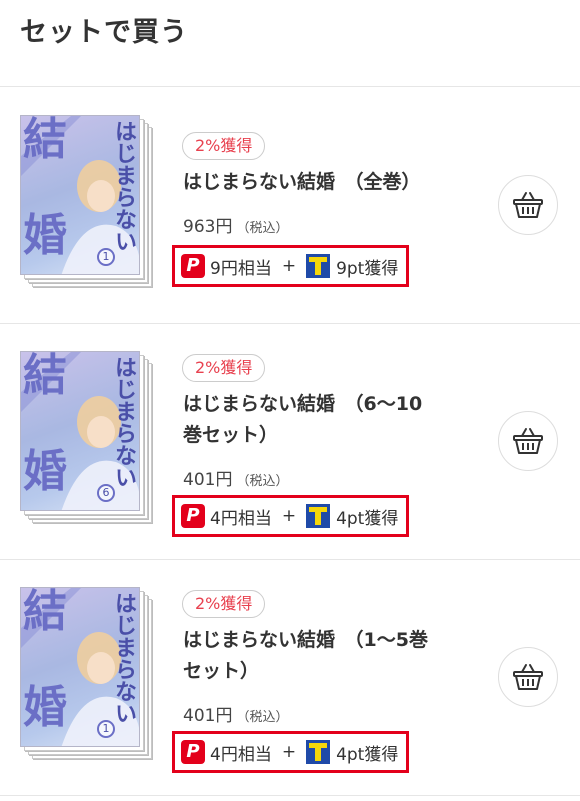 The image size is (580, 801). I want to click on set-title: はじまらない結婚 （全巻）, so click(333, 182).